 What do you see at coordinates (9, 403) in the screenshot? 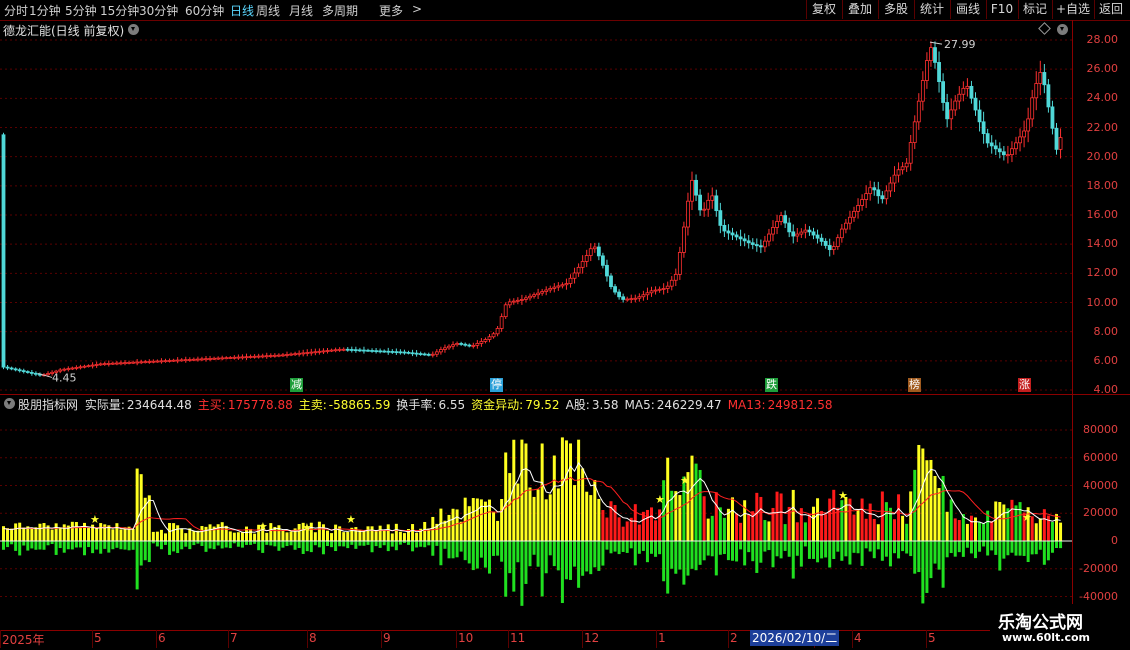
I see `indicator-settings-icon` at bounding box center [9, 403].